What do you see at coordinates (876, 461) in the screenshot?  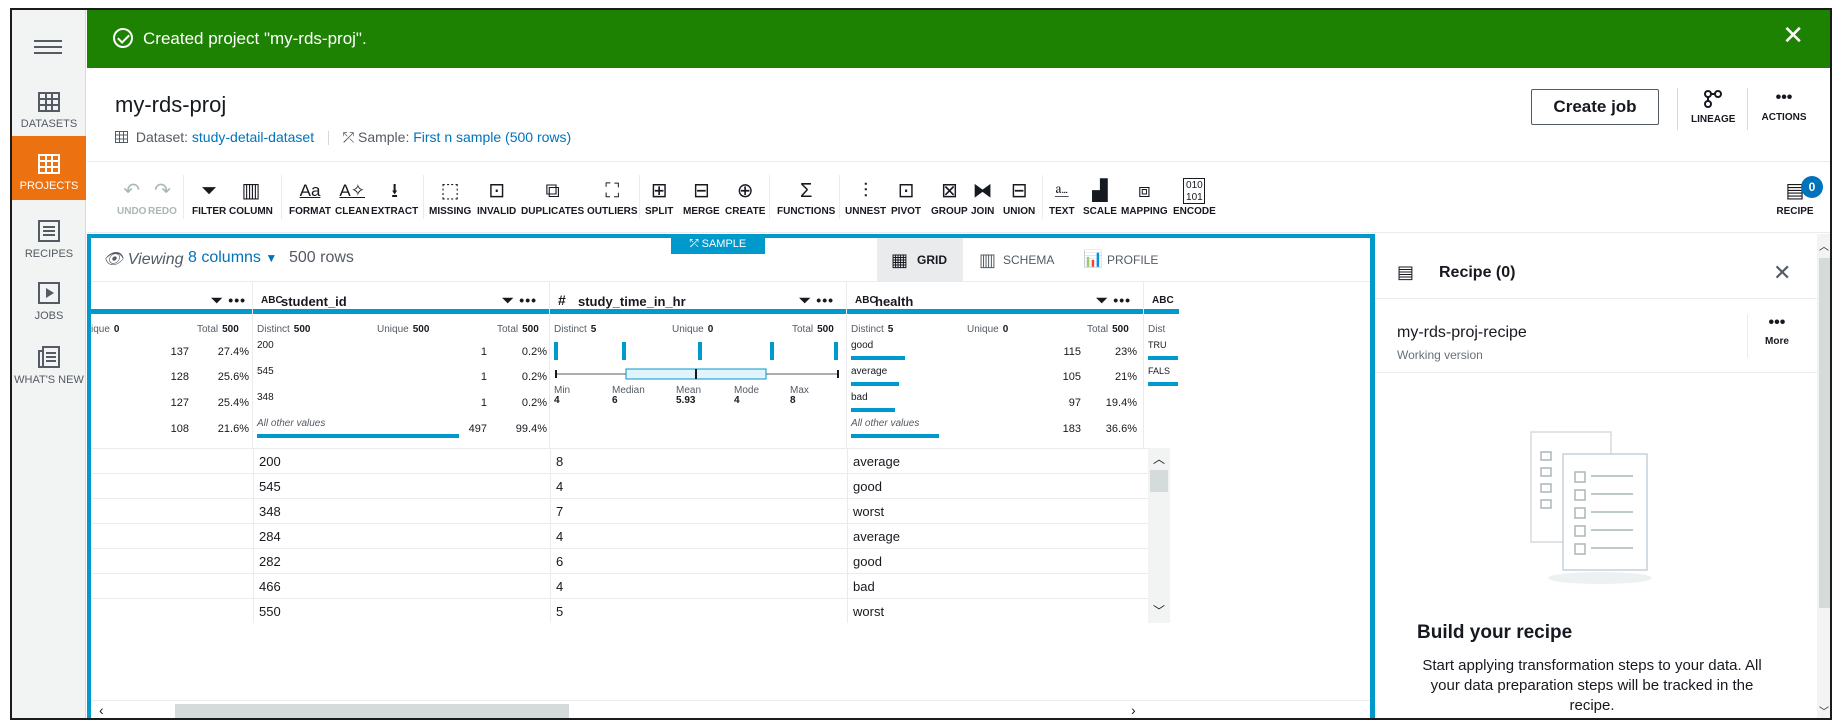 I see `cell-health: average` at bounding box center [876, 461].